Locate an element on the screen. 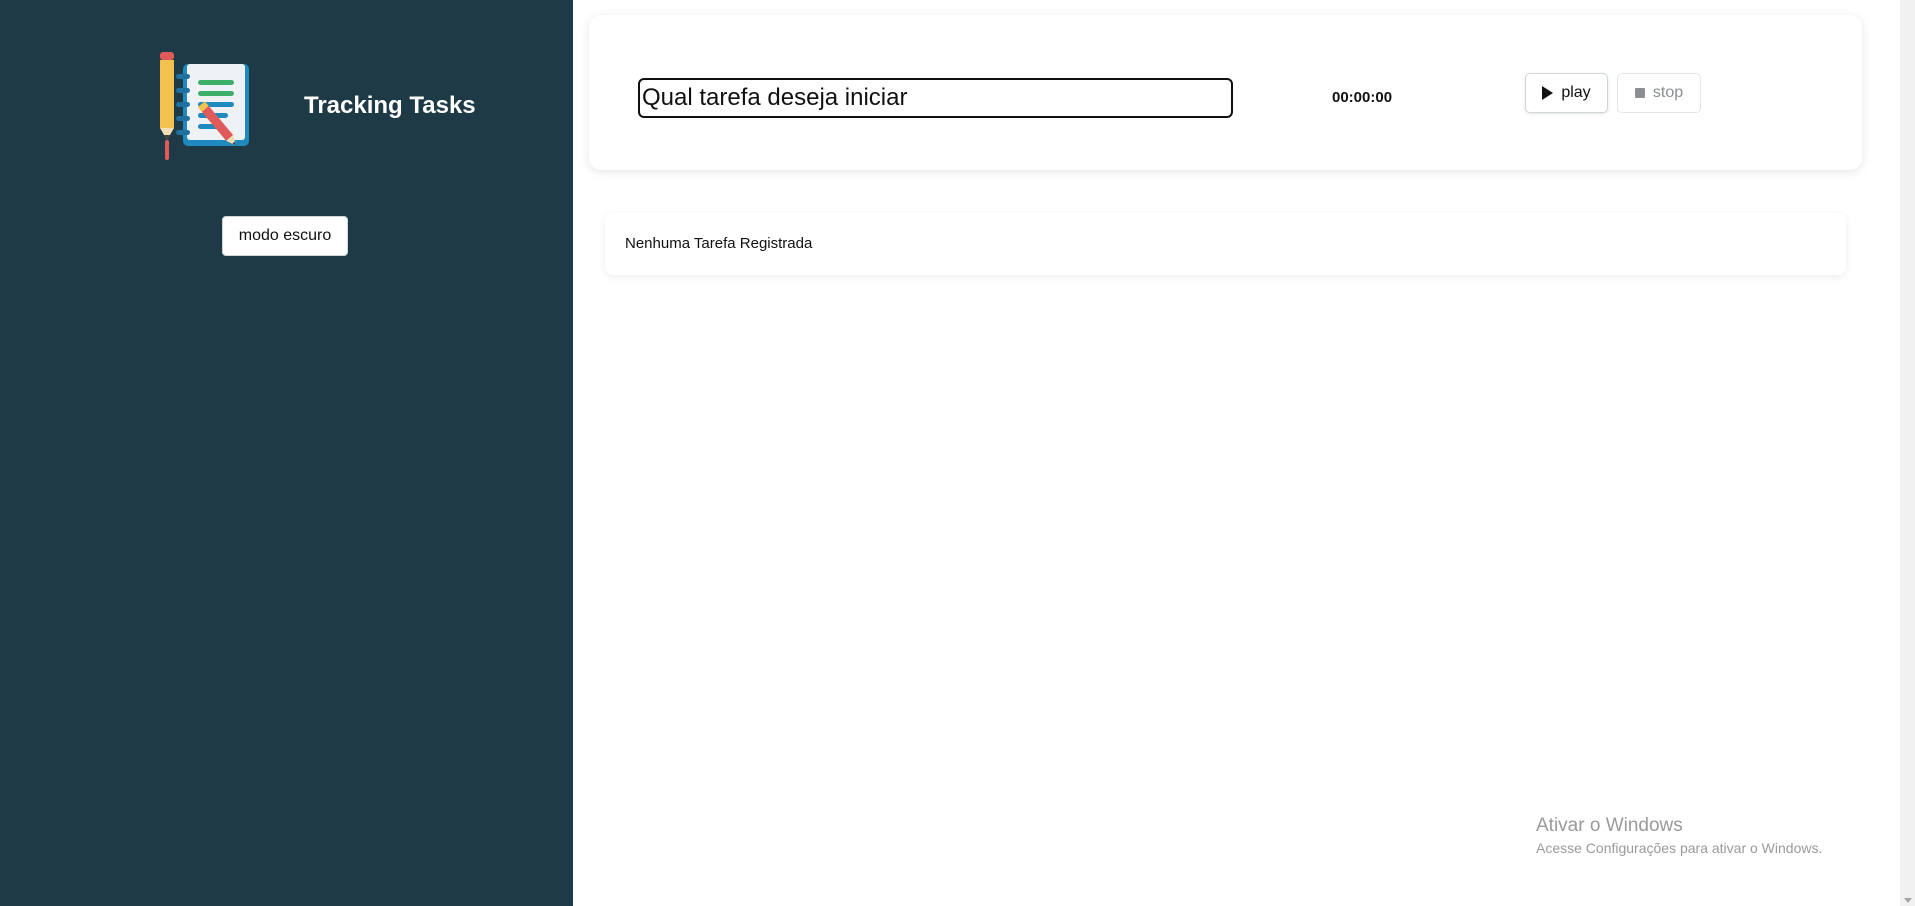 The image size is (1915, 906). app-title: Tracking Tasks is located at coordinates (390, 105).